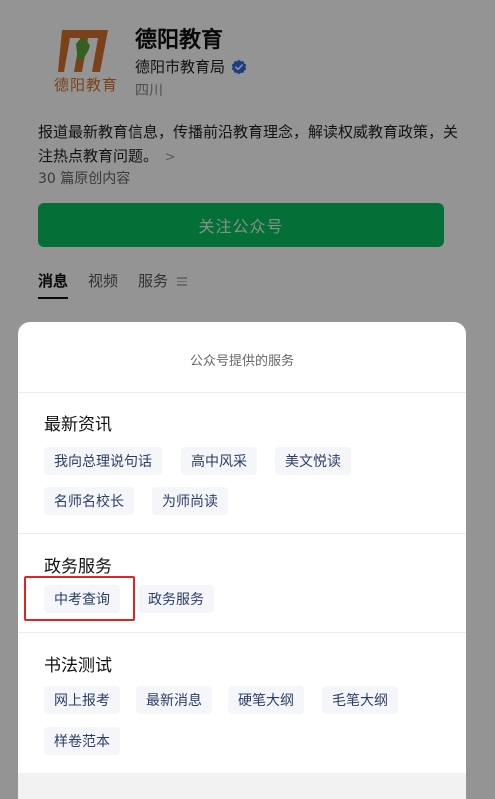  Describe the element at coordinates (78, 666) in the screenshot. I see `section-title-calligraphy: 书法测试` at that location.